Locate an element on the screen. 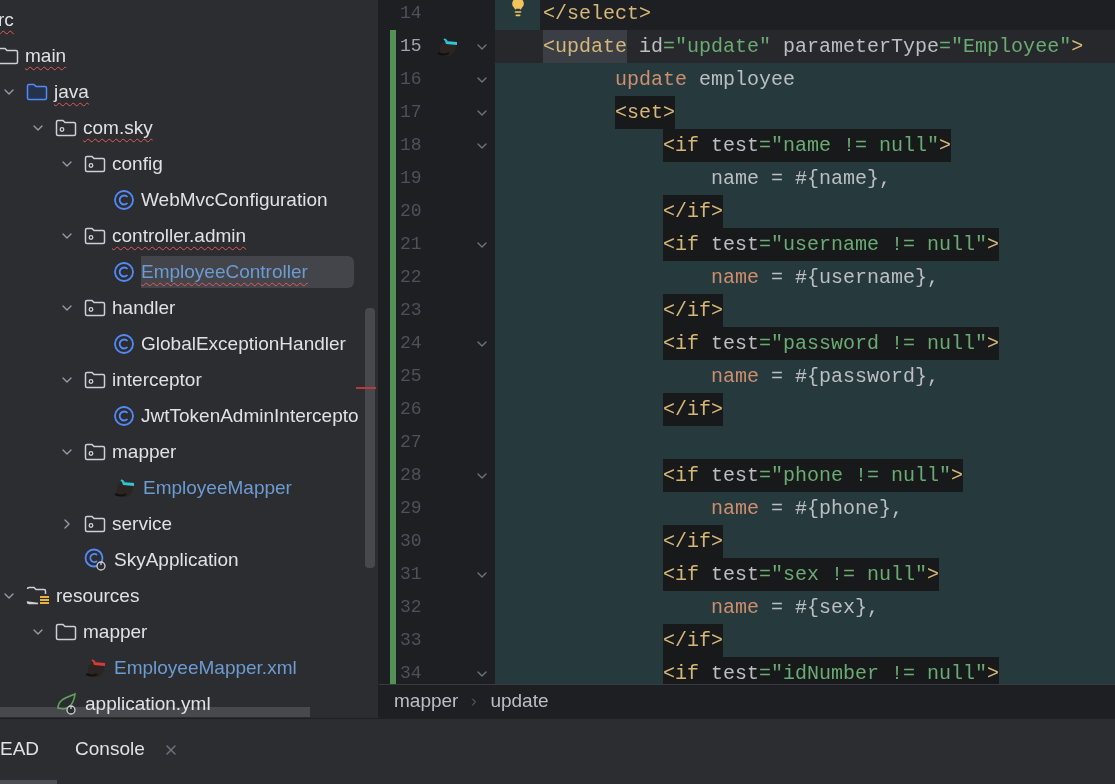  tree-item: com.sky is located at coordinates (118, 128).